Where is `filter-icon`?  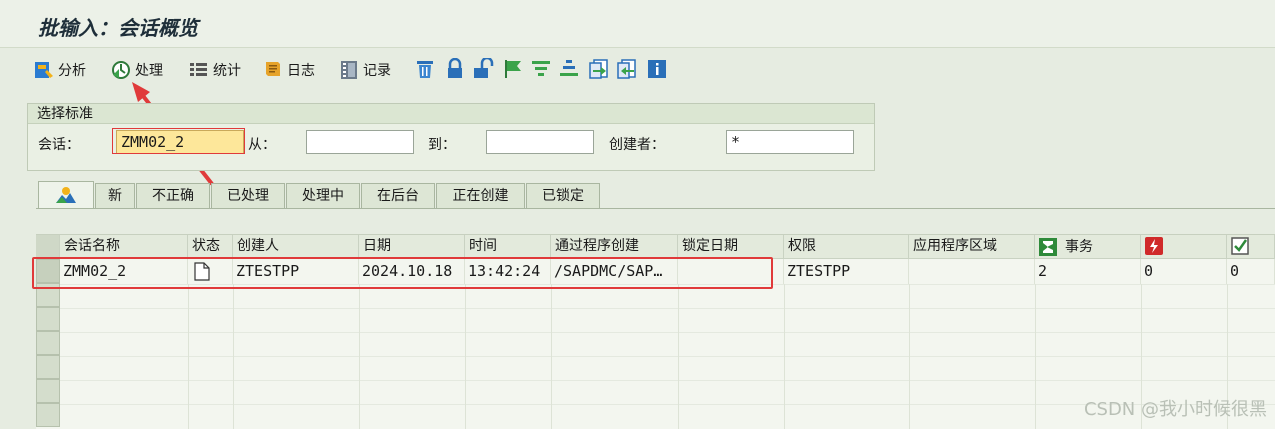 filter-icon is located at coordinates (541, 69).